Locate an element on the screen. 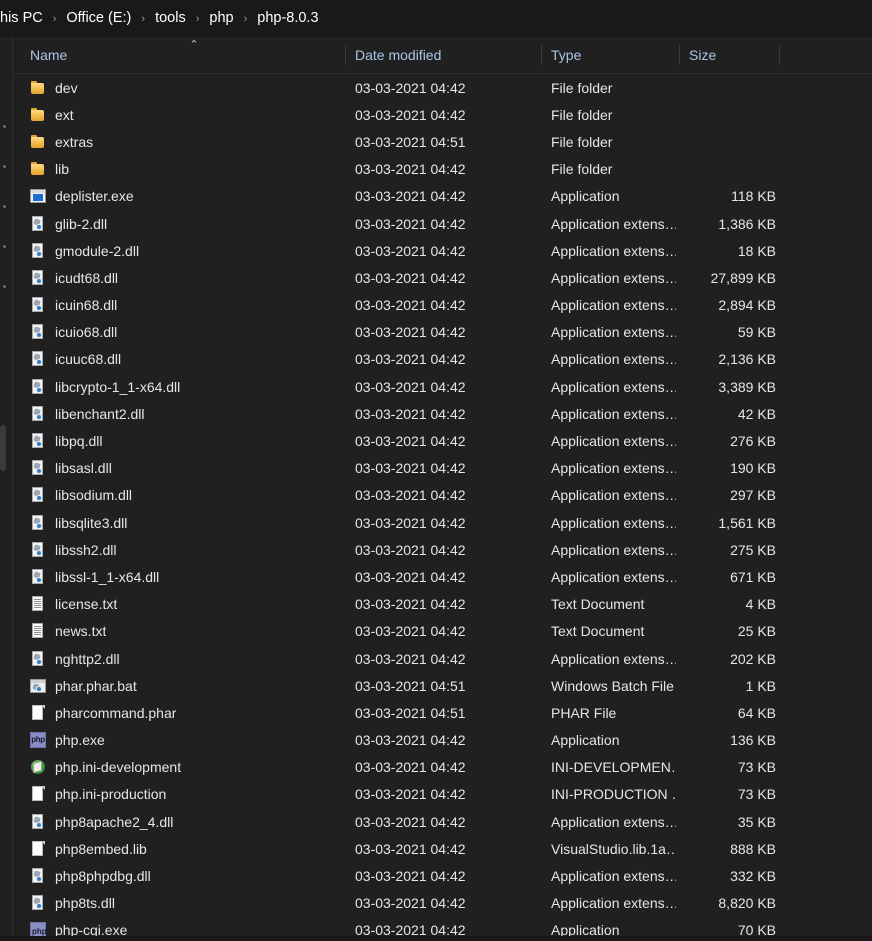 The image size is (872, 941). file-name-cell: pharcommand.phar is located at coordinates (185, 712).